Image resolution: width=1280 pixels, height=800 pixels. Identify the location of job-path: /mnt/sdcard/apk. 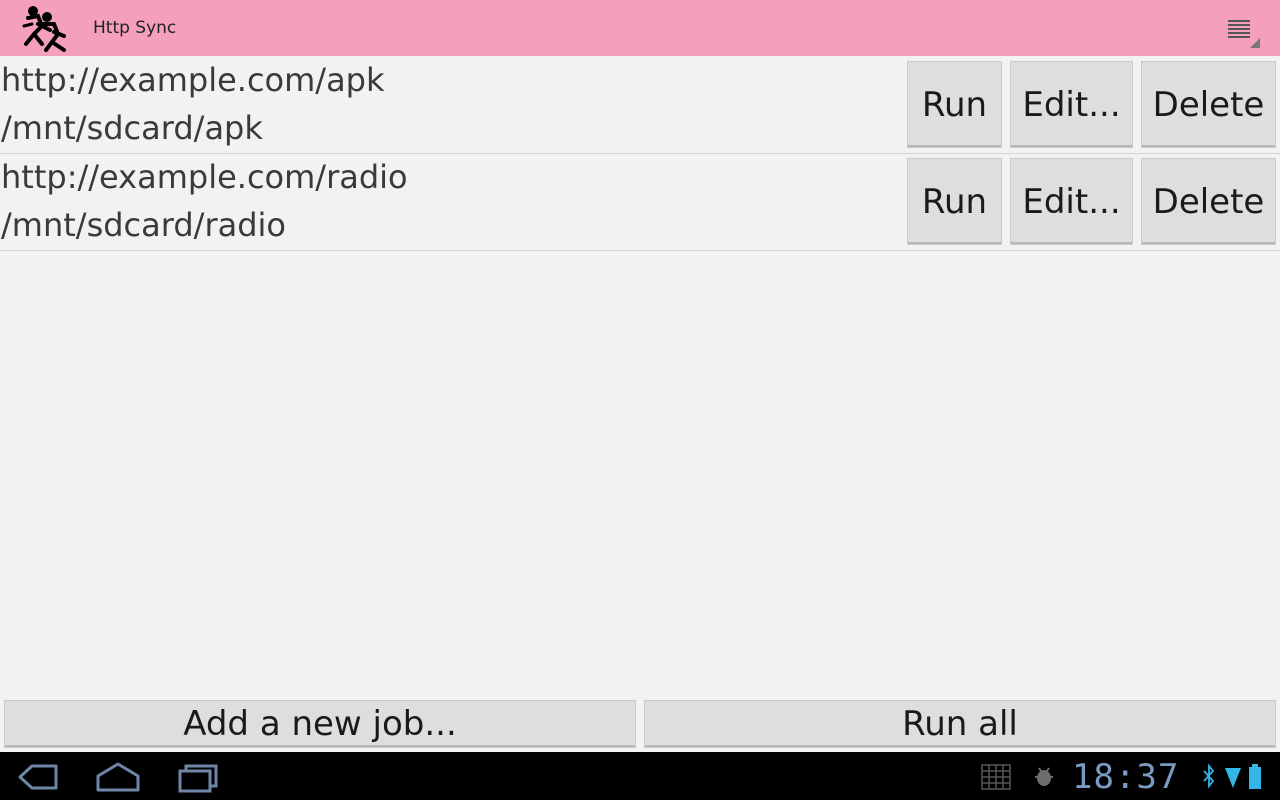
(132, 128).